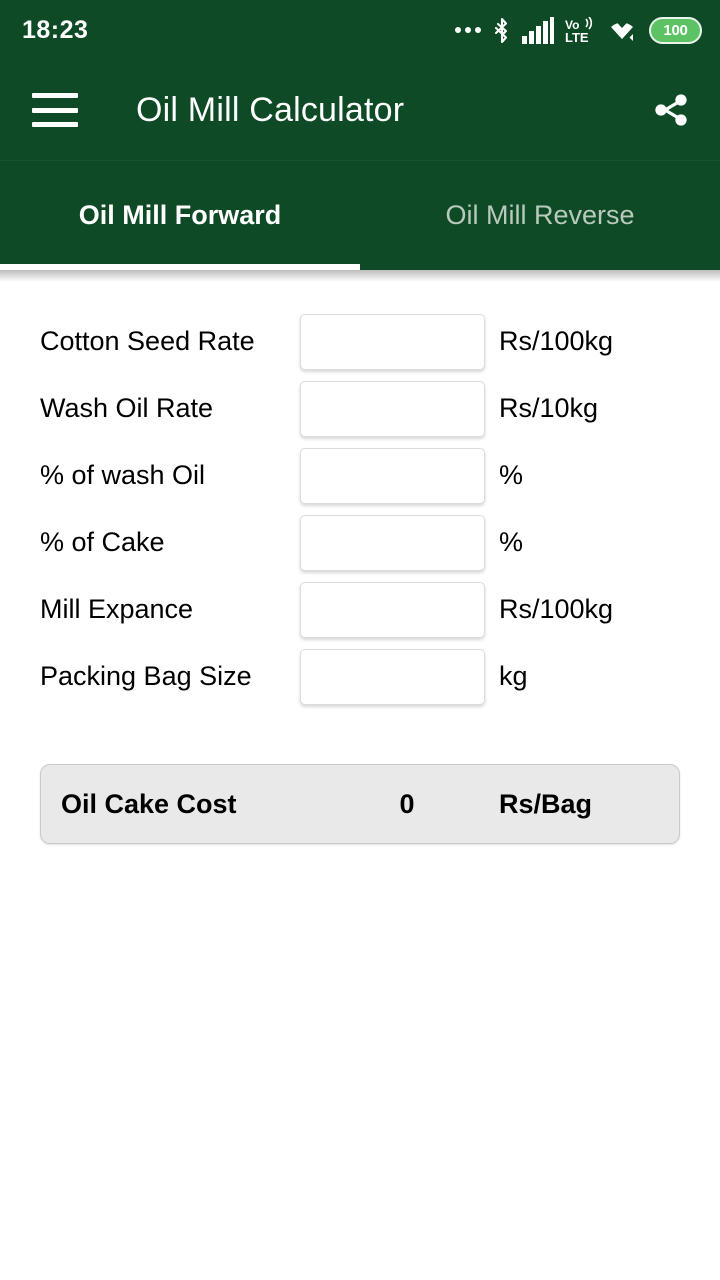 The image size is (720, 1280). Describe the element at coordinates (123, 475) in the screenshot. I see `label-percent-wash-oil: % of wash Oil` at that location.